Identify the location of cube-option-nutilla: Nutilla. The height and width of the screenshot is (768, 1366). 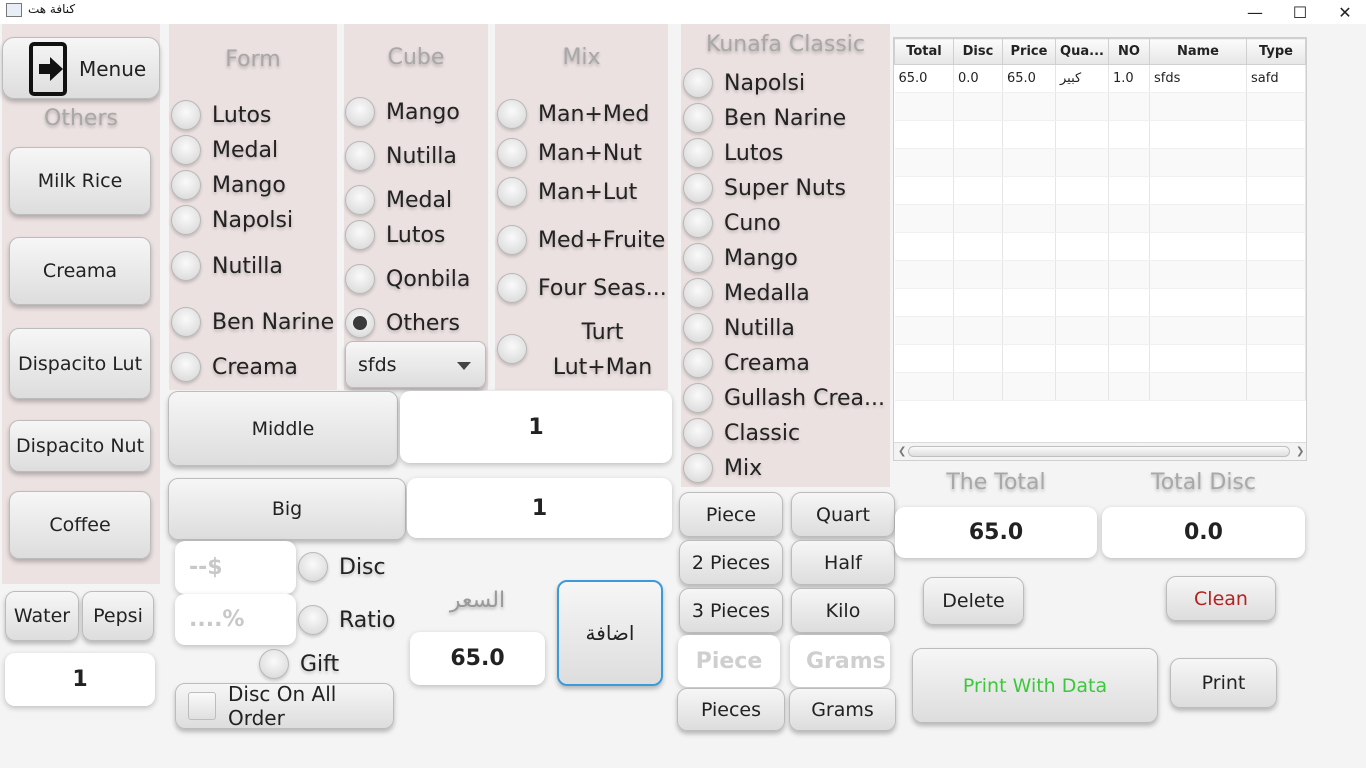
(401, 156).